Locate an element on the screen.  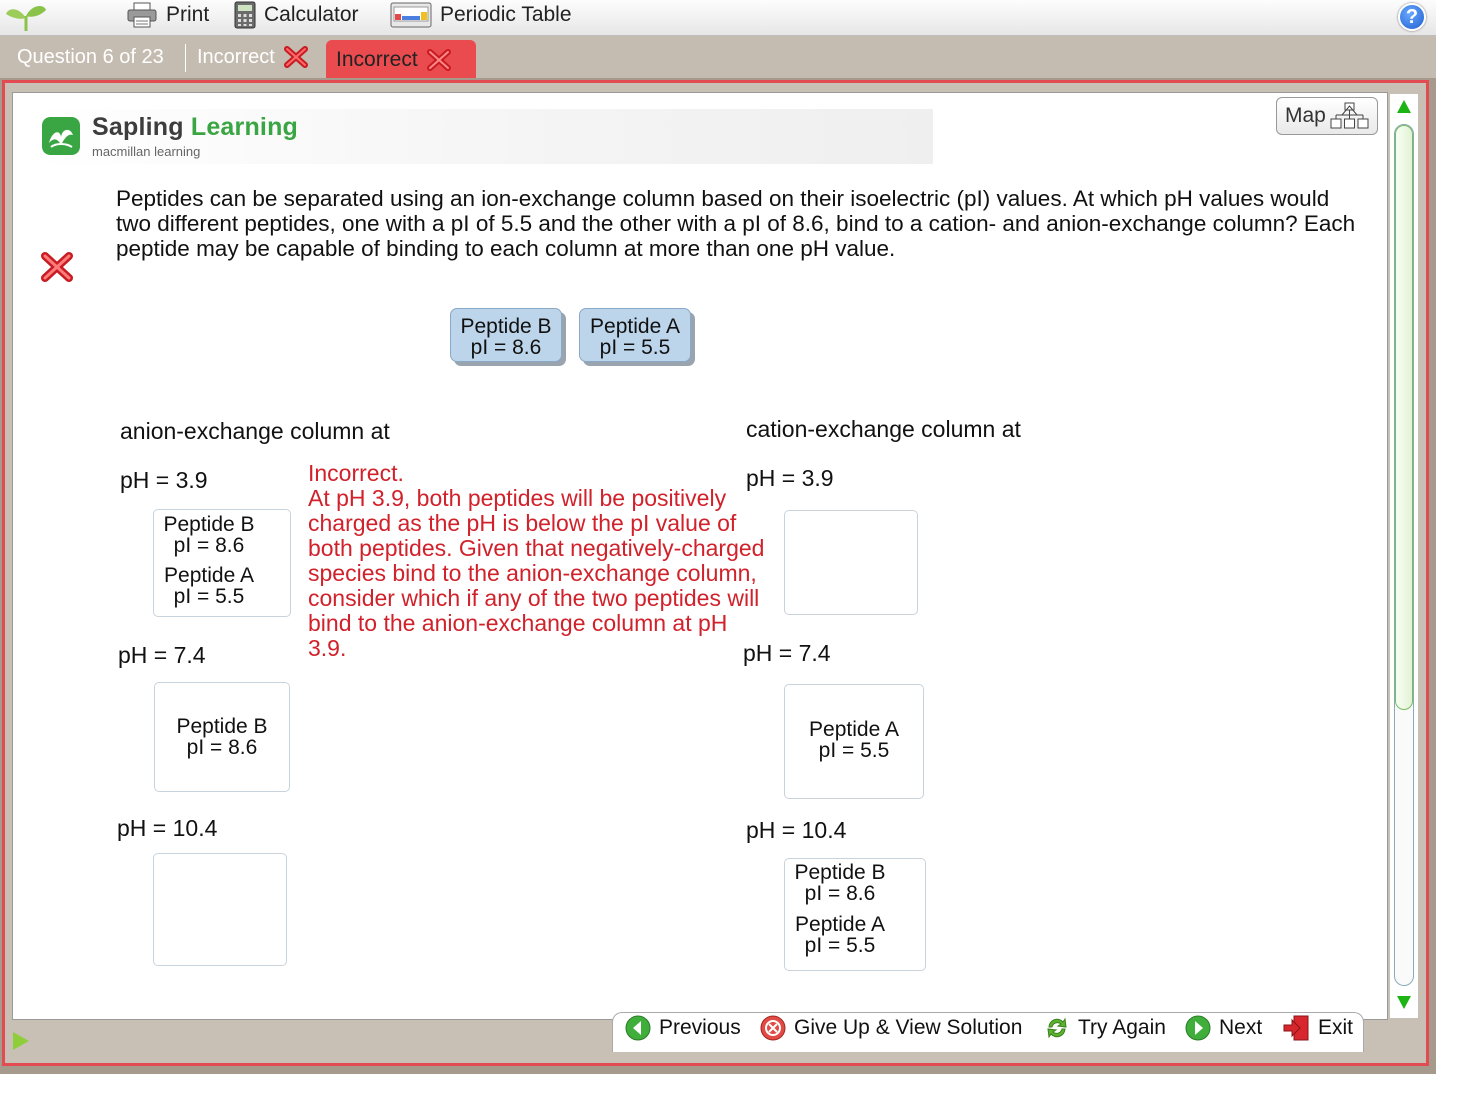
chip-peptide-a-name: Peptide A is located at coordinates (635, 326).